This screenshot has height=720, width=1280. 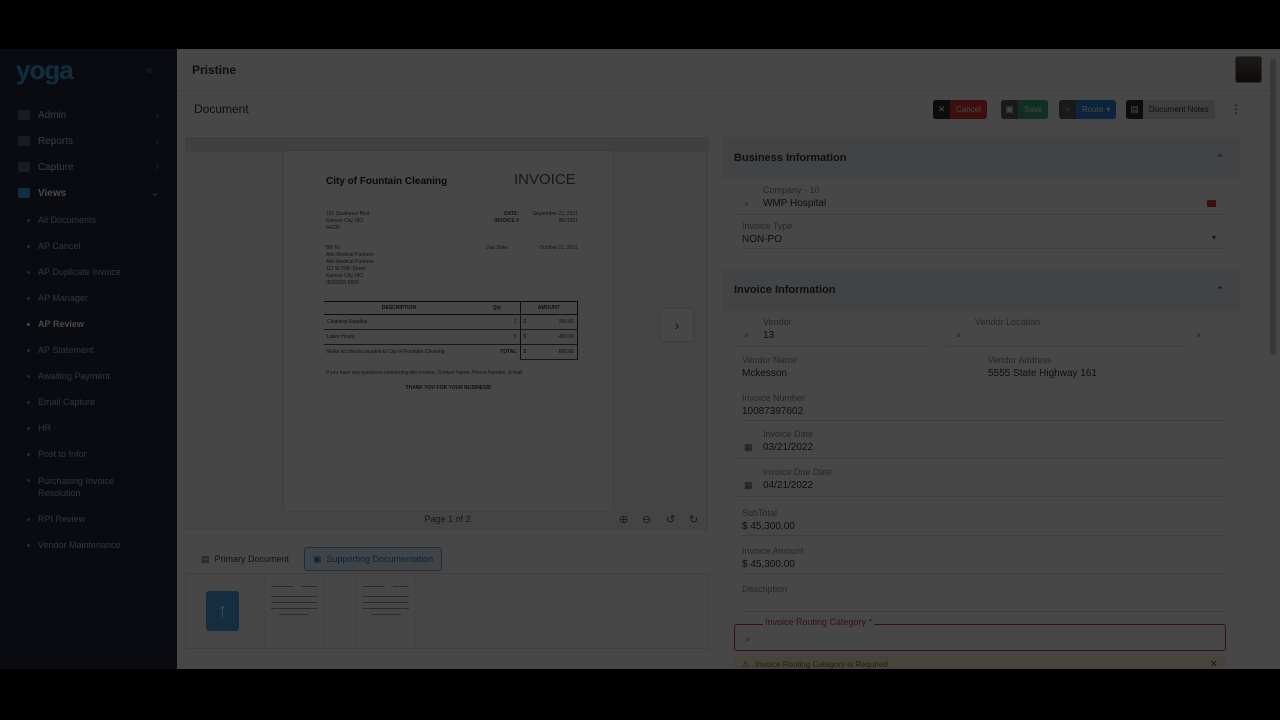 I want to click on app-logo: yoga, so click(x=45, y=70).